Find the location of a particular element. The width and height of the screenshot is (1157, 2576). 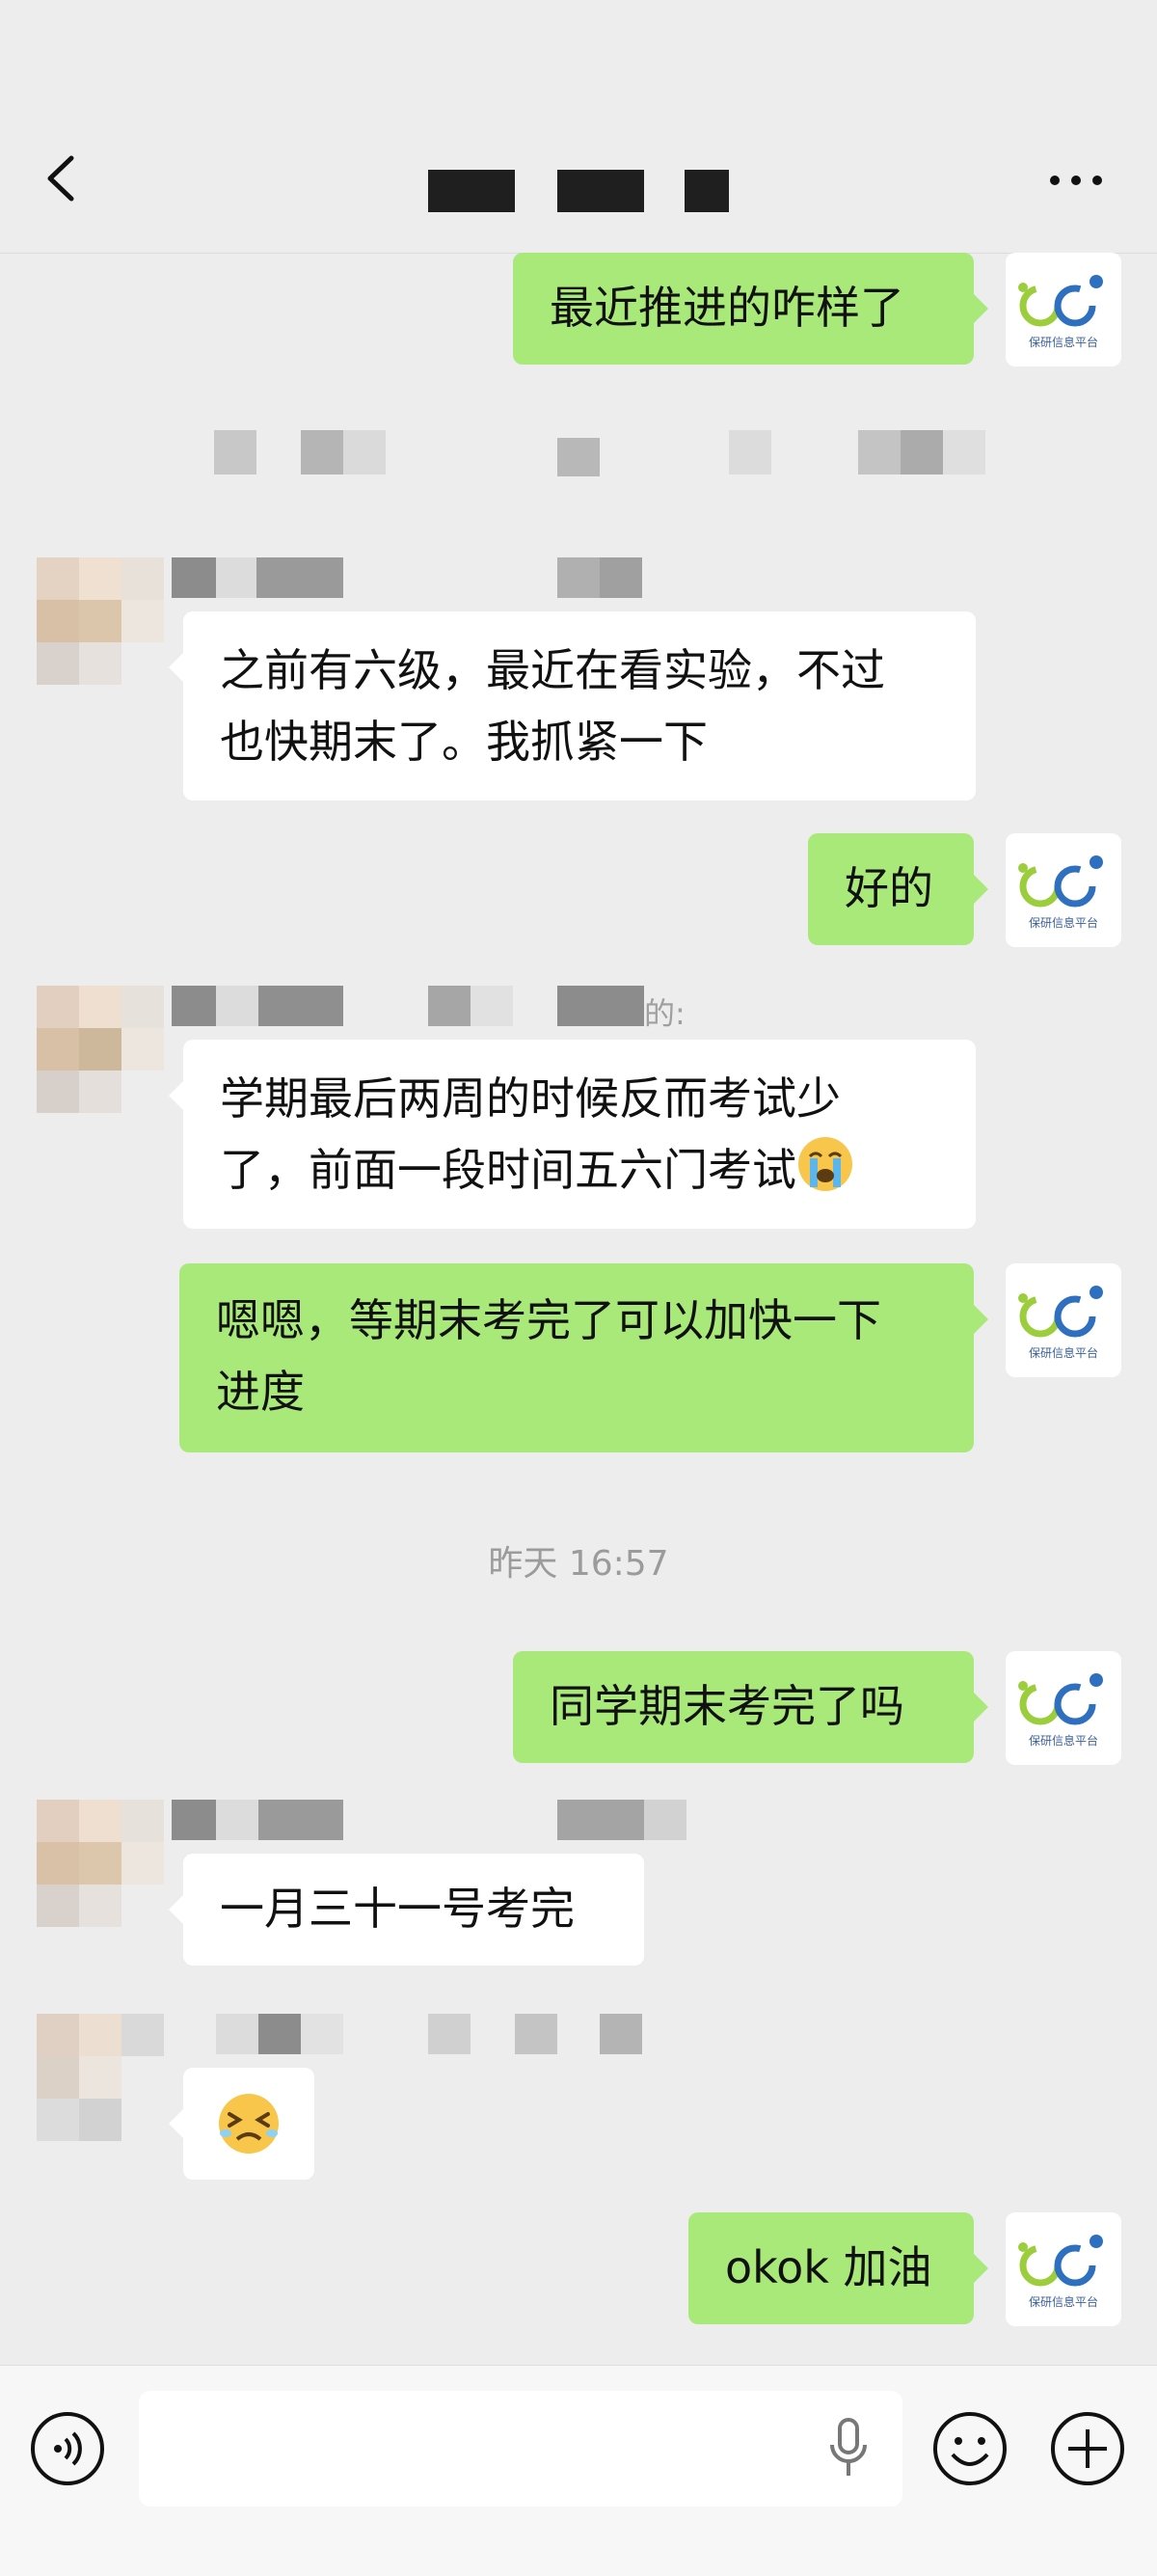

message-bubble-other is located at coordinates (241, 2124).